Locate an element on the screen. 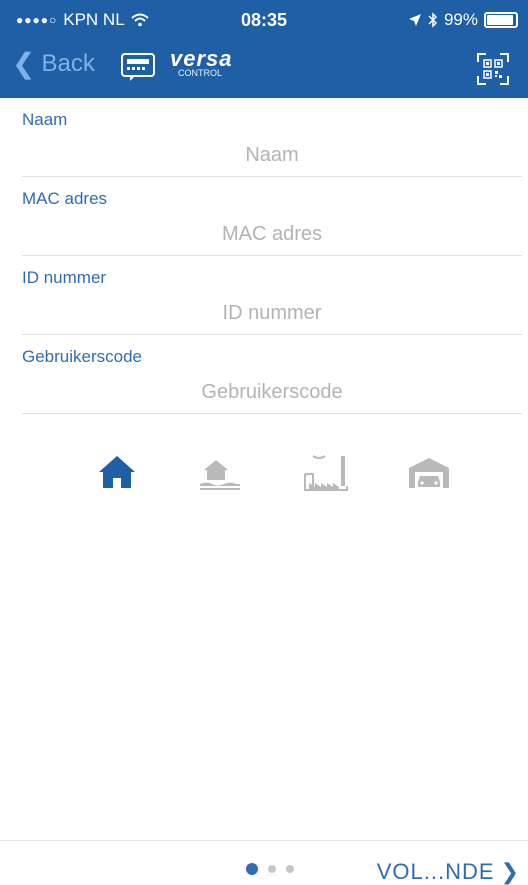  location-type-selector is located at coordinates (264, 478).